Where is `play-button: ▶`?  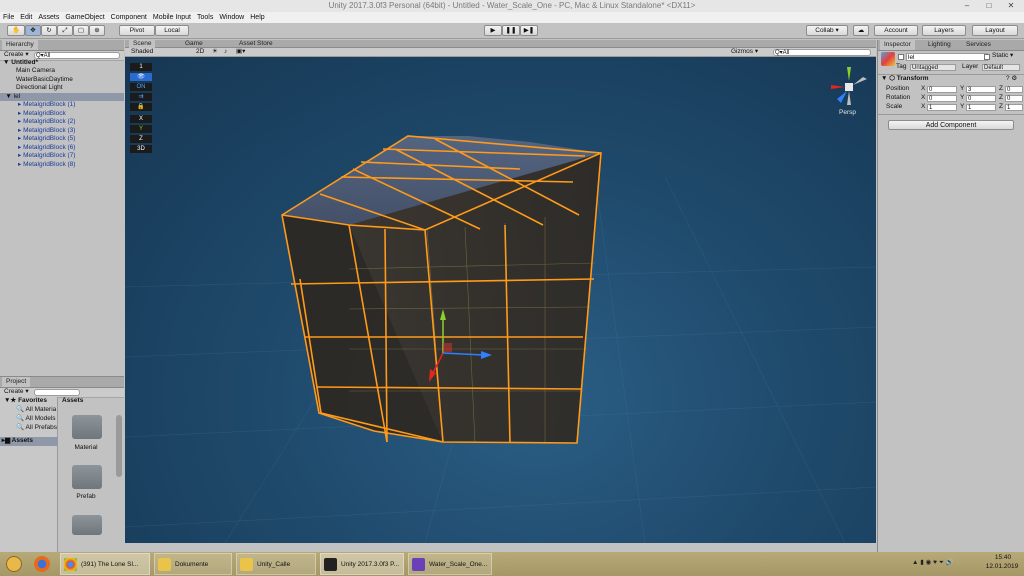 play-button: ▶ is located at coordinates (493, 30).